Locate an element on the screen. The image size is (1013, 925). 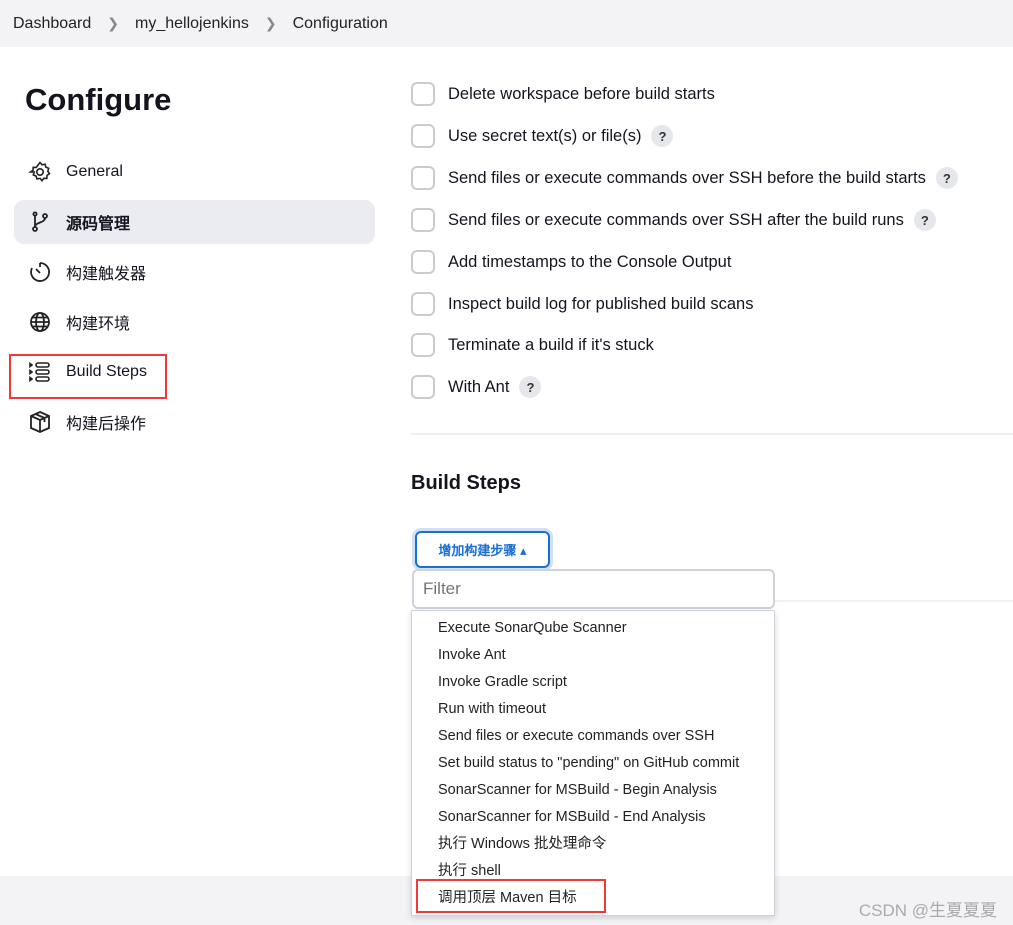
sidebar-item-post-build: 构建后操作 is located at coordinates (194, 422).